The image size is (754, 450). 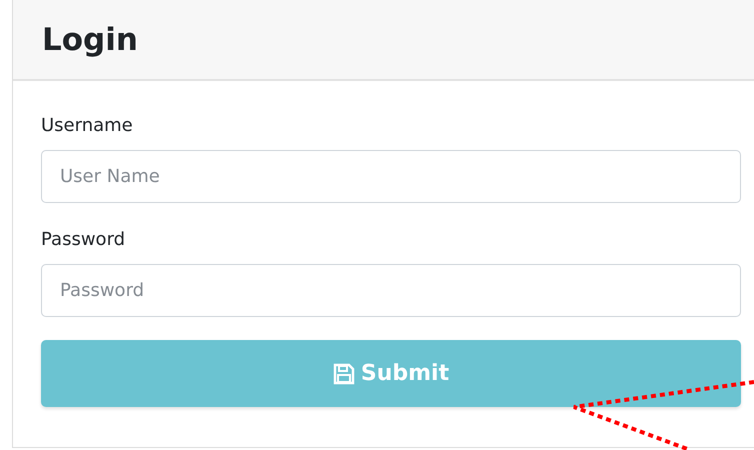 What do you see at coordinates (83, 239) in the screenshot?
I see `password-label: Password` at bounding box center [83, 239].